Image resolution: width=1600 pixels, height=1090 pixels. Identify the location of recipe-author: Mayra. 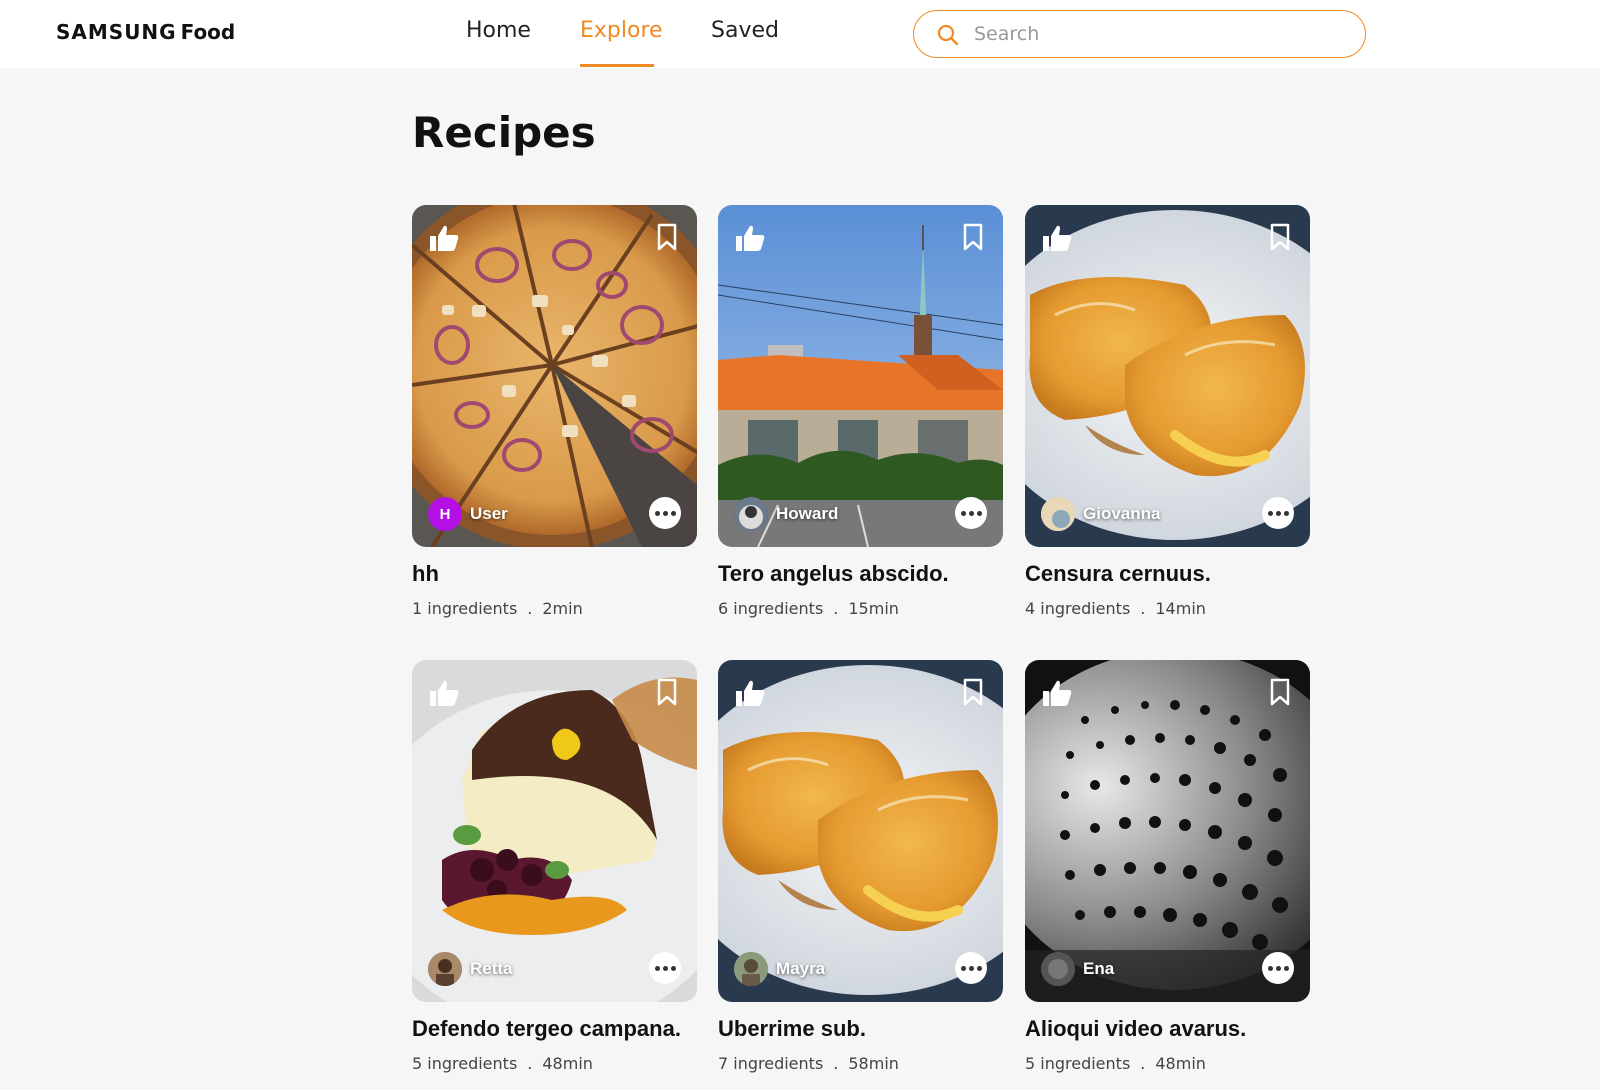
(779, 969).